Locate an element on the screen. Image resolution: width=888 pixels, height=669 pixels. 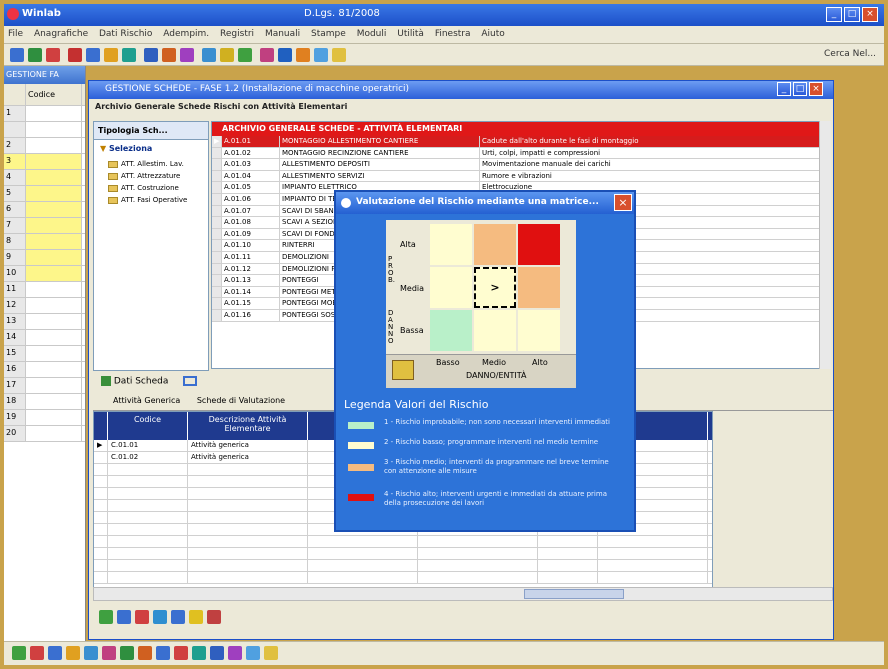
lightning-icon is located at coordinates (339, 55).